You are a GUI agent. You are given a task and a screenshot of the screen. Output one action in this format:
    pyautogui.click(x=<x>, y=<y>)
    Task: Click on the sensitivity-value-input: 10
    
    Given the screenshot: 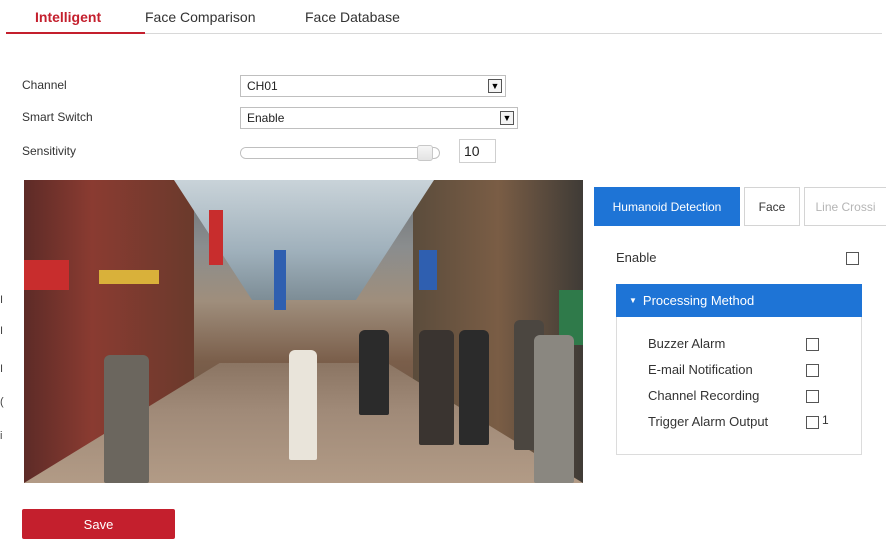 What is the action you would take?
    pyautogui.click(x=477, y=151)
    